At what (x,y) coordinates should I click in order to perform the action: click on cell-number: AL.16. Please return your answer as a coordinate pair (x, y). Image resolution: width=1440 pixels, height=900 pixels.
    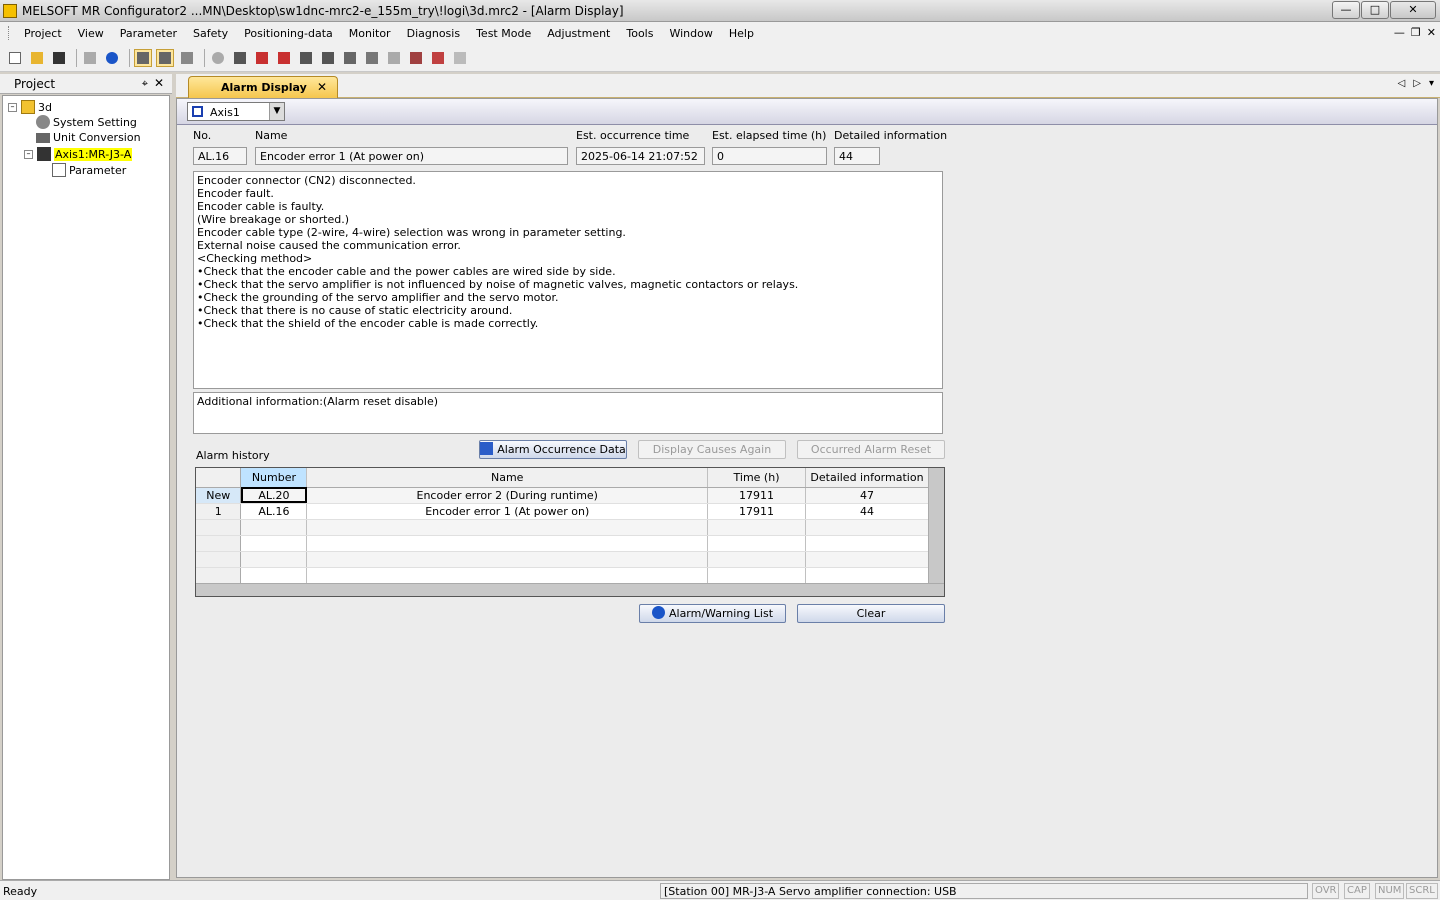
    Looking at the image, I should click on (274, 511).